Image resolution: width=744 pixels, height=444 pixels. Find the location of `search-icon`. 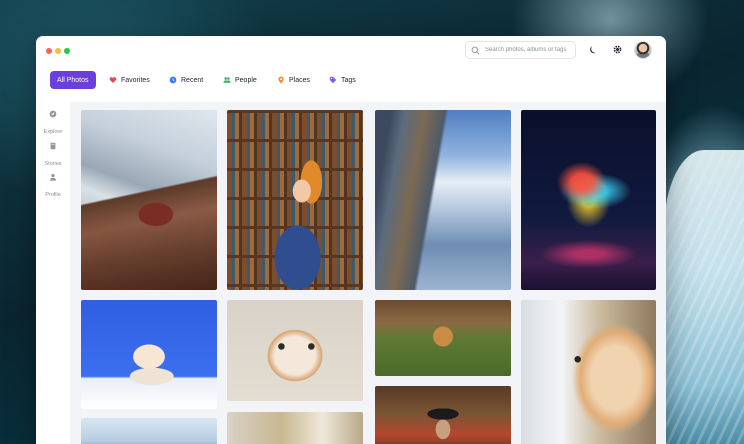

search-icon is located at coordinates (475, 50).